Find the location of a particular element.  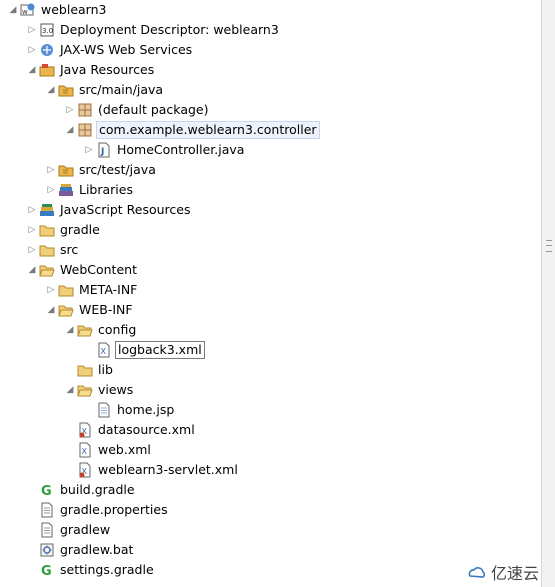

tree-item-libraries: ▷ Libraries is located at coordinates (89, 190).